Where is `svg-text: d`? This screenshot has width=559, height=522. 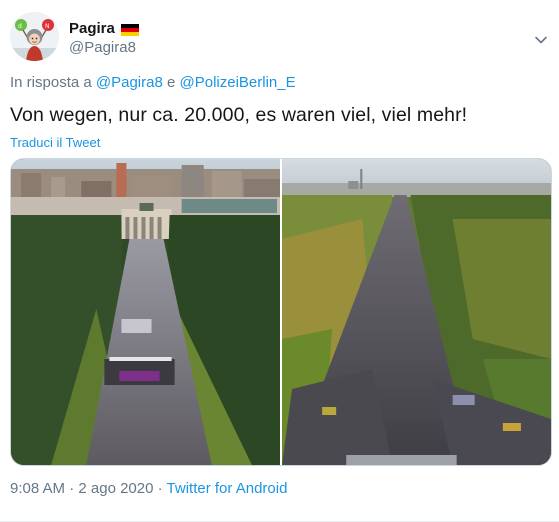
svg-text: d is located at coordinates (20, 26).